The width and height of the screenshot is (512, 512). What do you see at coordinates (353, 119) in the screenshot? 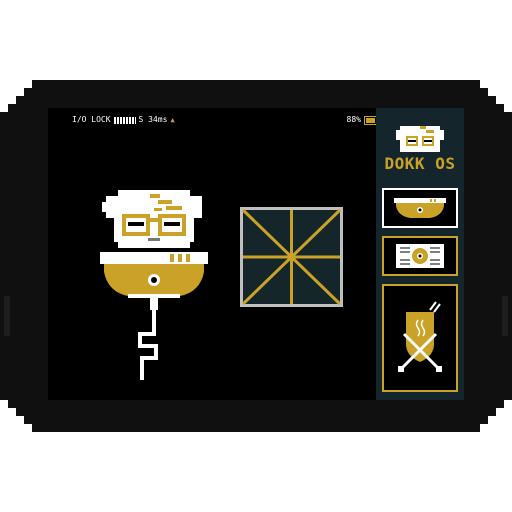
I see `battery-label: 88%` at bounding box center [353, 119].